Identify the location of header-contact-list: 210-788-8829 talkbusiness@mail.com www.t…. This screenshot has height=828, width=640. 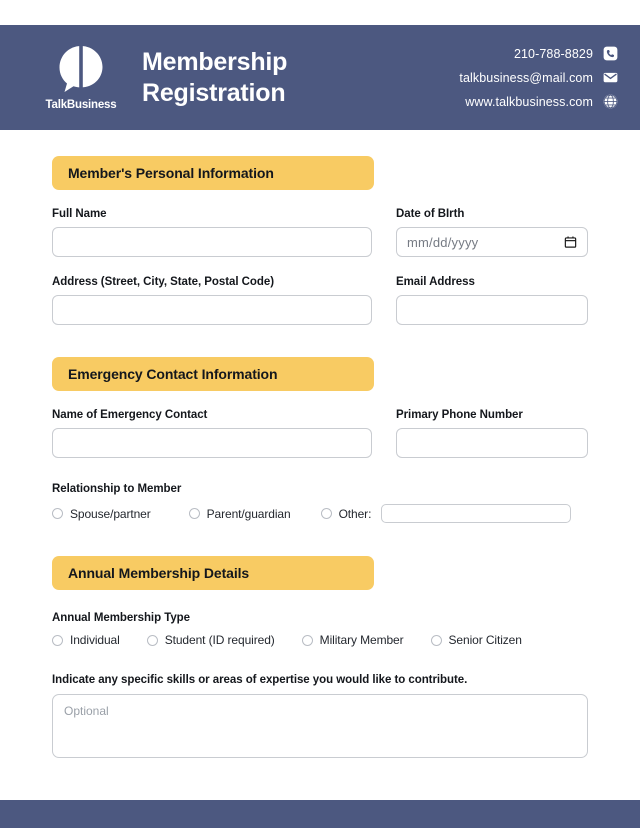
(538, 77).